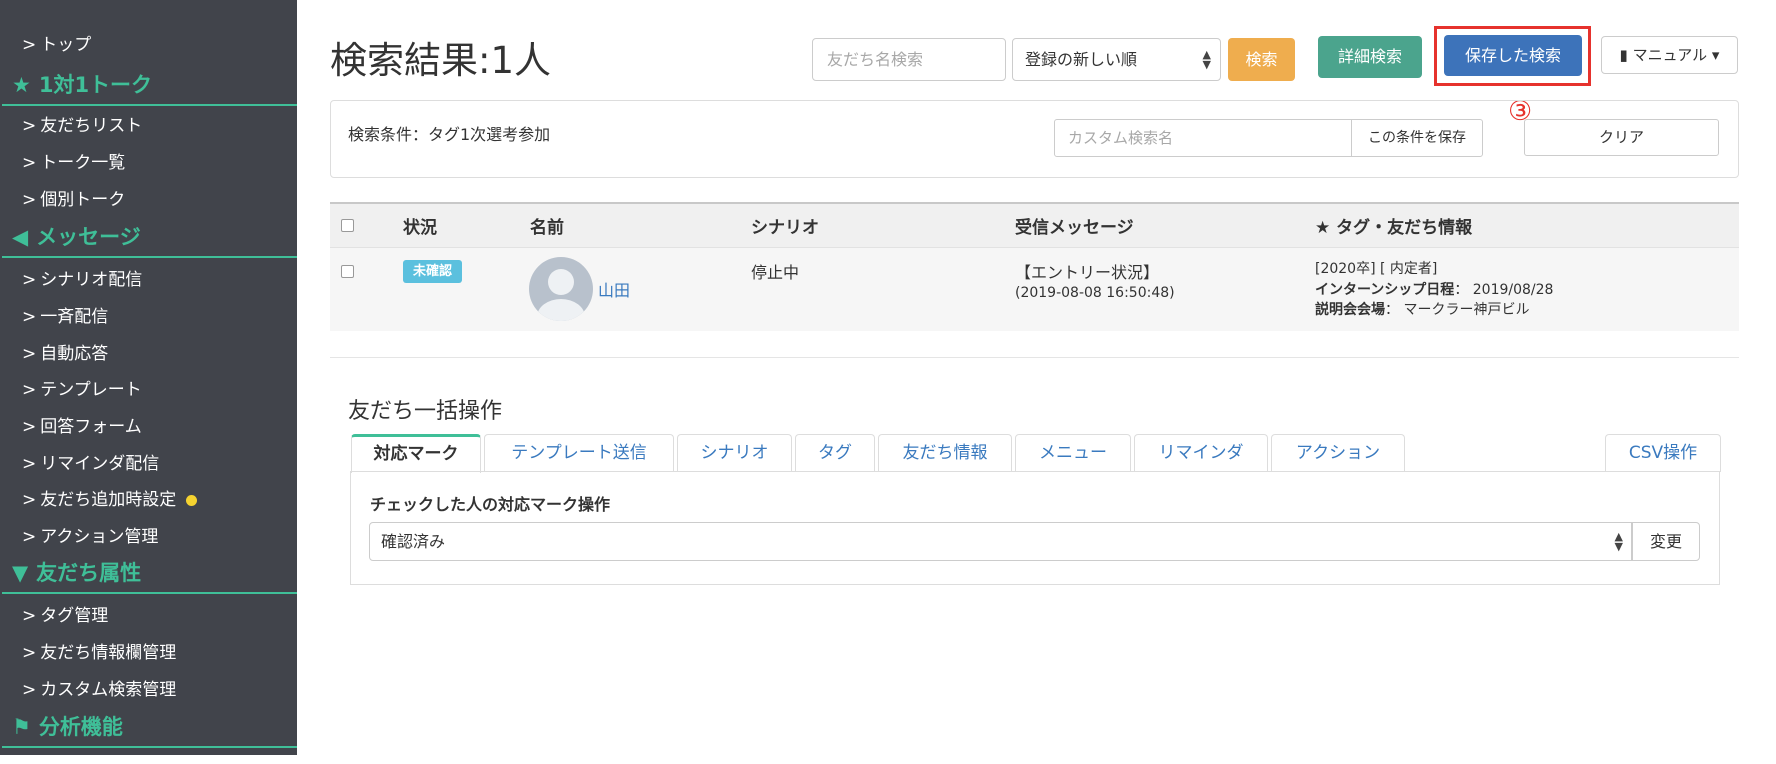 This screenshot has width=1776, height=764. I want to click on sidebar-item-friend-add-settings: > 友だち追加時設定, so click(110, 497).